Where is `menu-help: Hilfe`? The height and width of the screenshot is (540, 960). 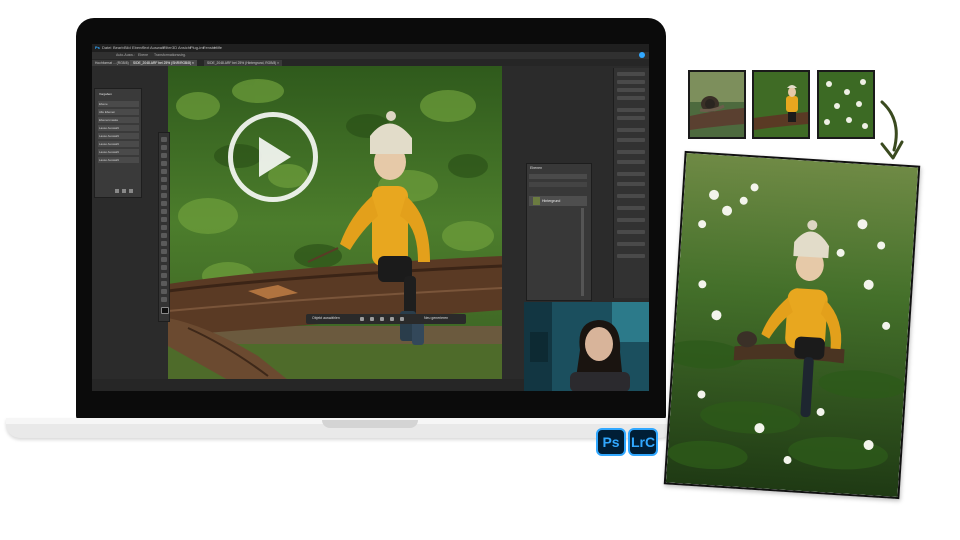
menu-help: Hilfe is located at coordinates (218, 47).